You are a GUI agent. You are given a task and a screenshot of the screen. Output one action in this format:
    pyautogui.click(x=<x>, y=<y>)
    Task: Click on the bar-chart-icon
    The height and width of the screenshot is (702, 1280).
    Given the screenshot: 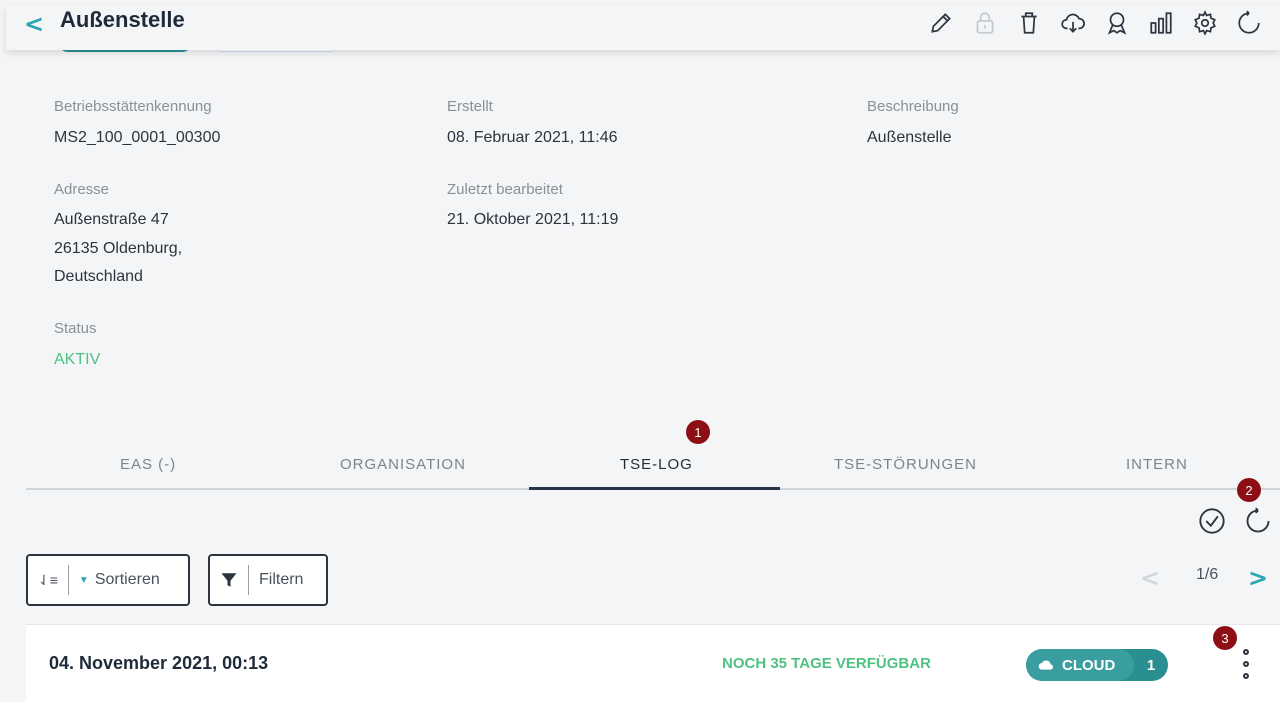 What is the action you would take?
    pyautogui.click(x=1161, y=23)
    